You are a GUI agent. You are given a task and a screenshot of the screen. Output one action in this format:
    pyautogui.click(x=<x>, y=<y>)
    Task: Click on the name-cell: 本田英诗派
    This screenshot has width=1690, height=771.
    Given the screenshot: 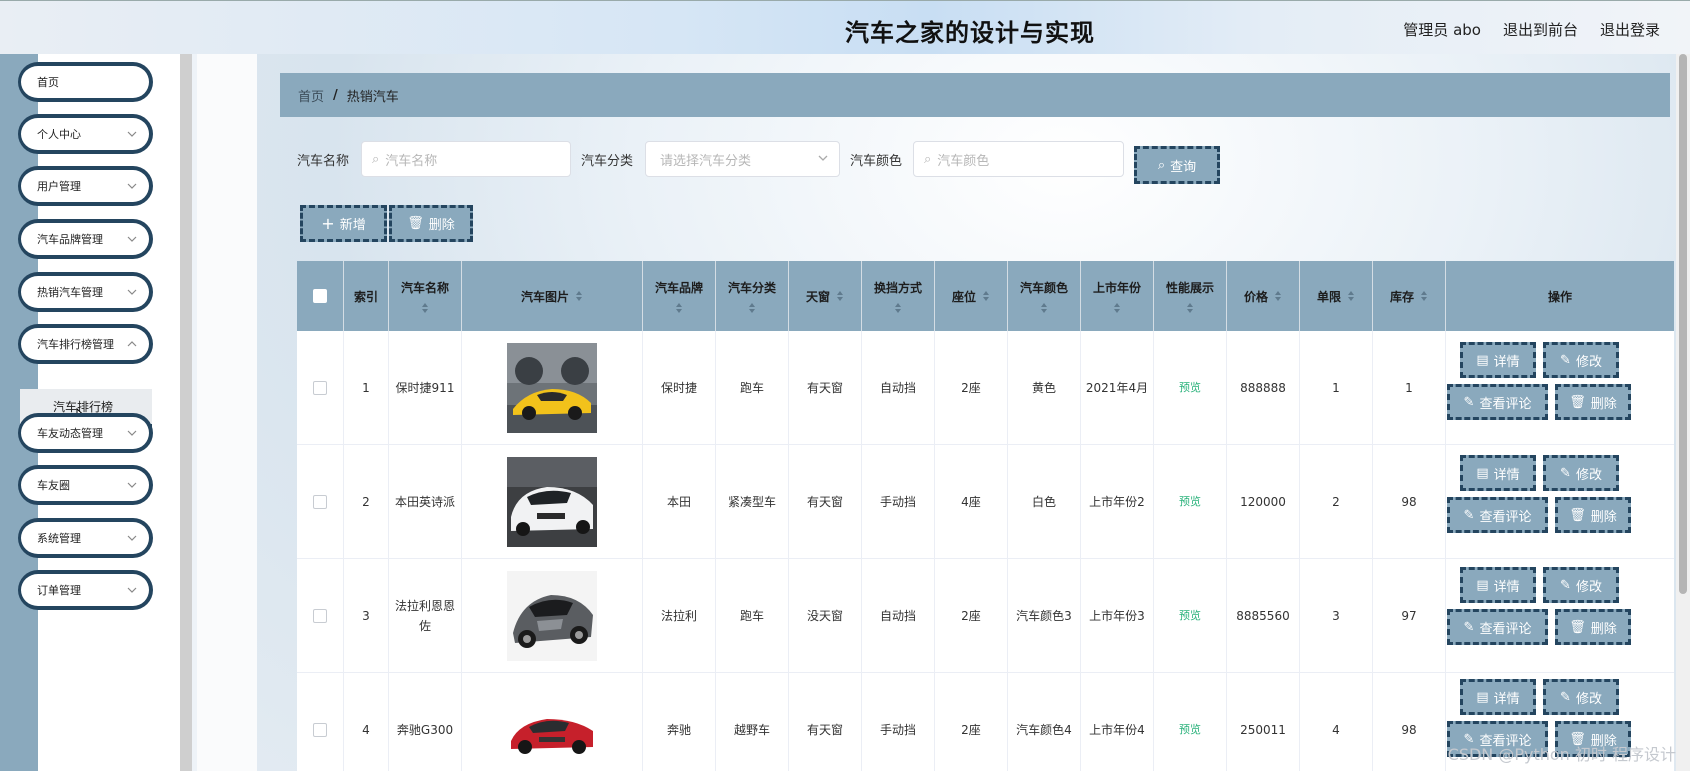 What is the action you would take?
    pyautogui.click(x=425, y=502)
    